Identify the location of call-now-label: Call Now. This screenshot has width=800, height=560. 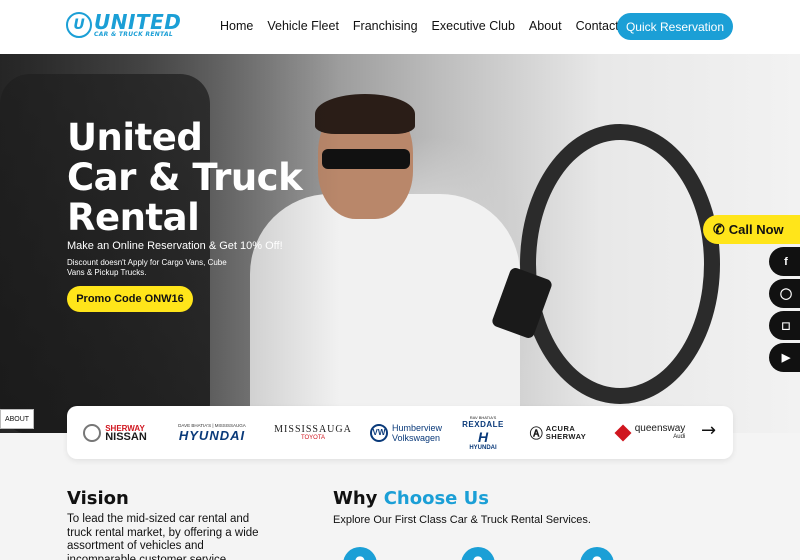
(756, 229).